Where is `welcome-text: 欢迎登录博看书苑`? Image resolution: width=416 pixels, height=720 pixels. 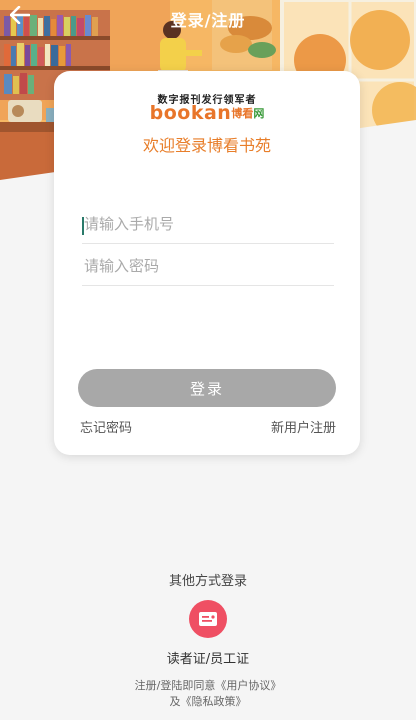 welcome-text: 欢迎登录博看书苑 is located at coordinates (206, 145).